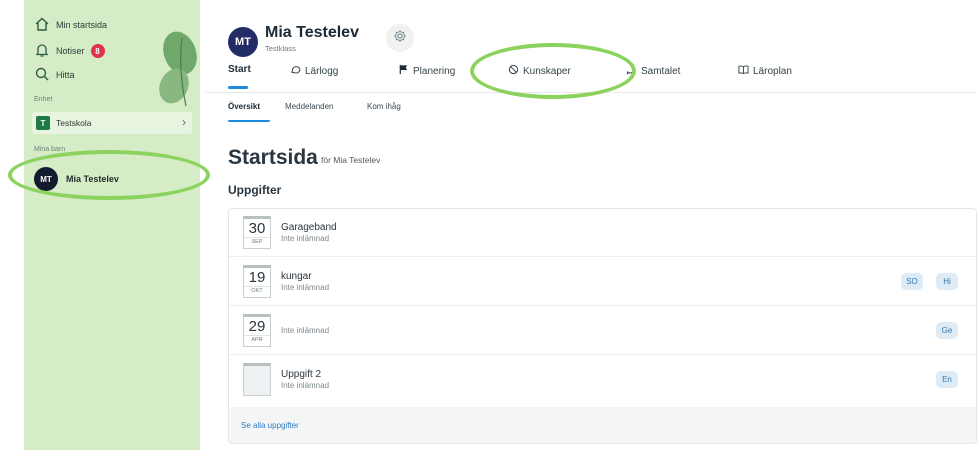 Image resolution: width=977 pixels, height=450 pixels. I want to click on sidebar-item-notifications: Notiser 8, so click(69, 51).